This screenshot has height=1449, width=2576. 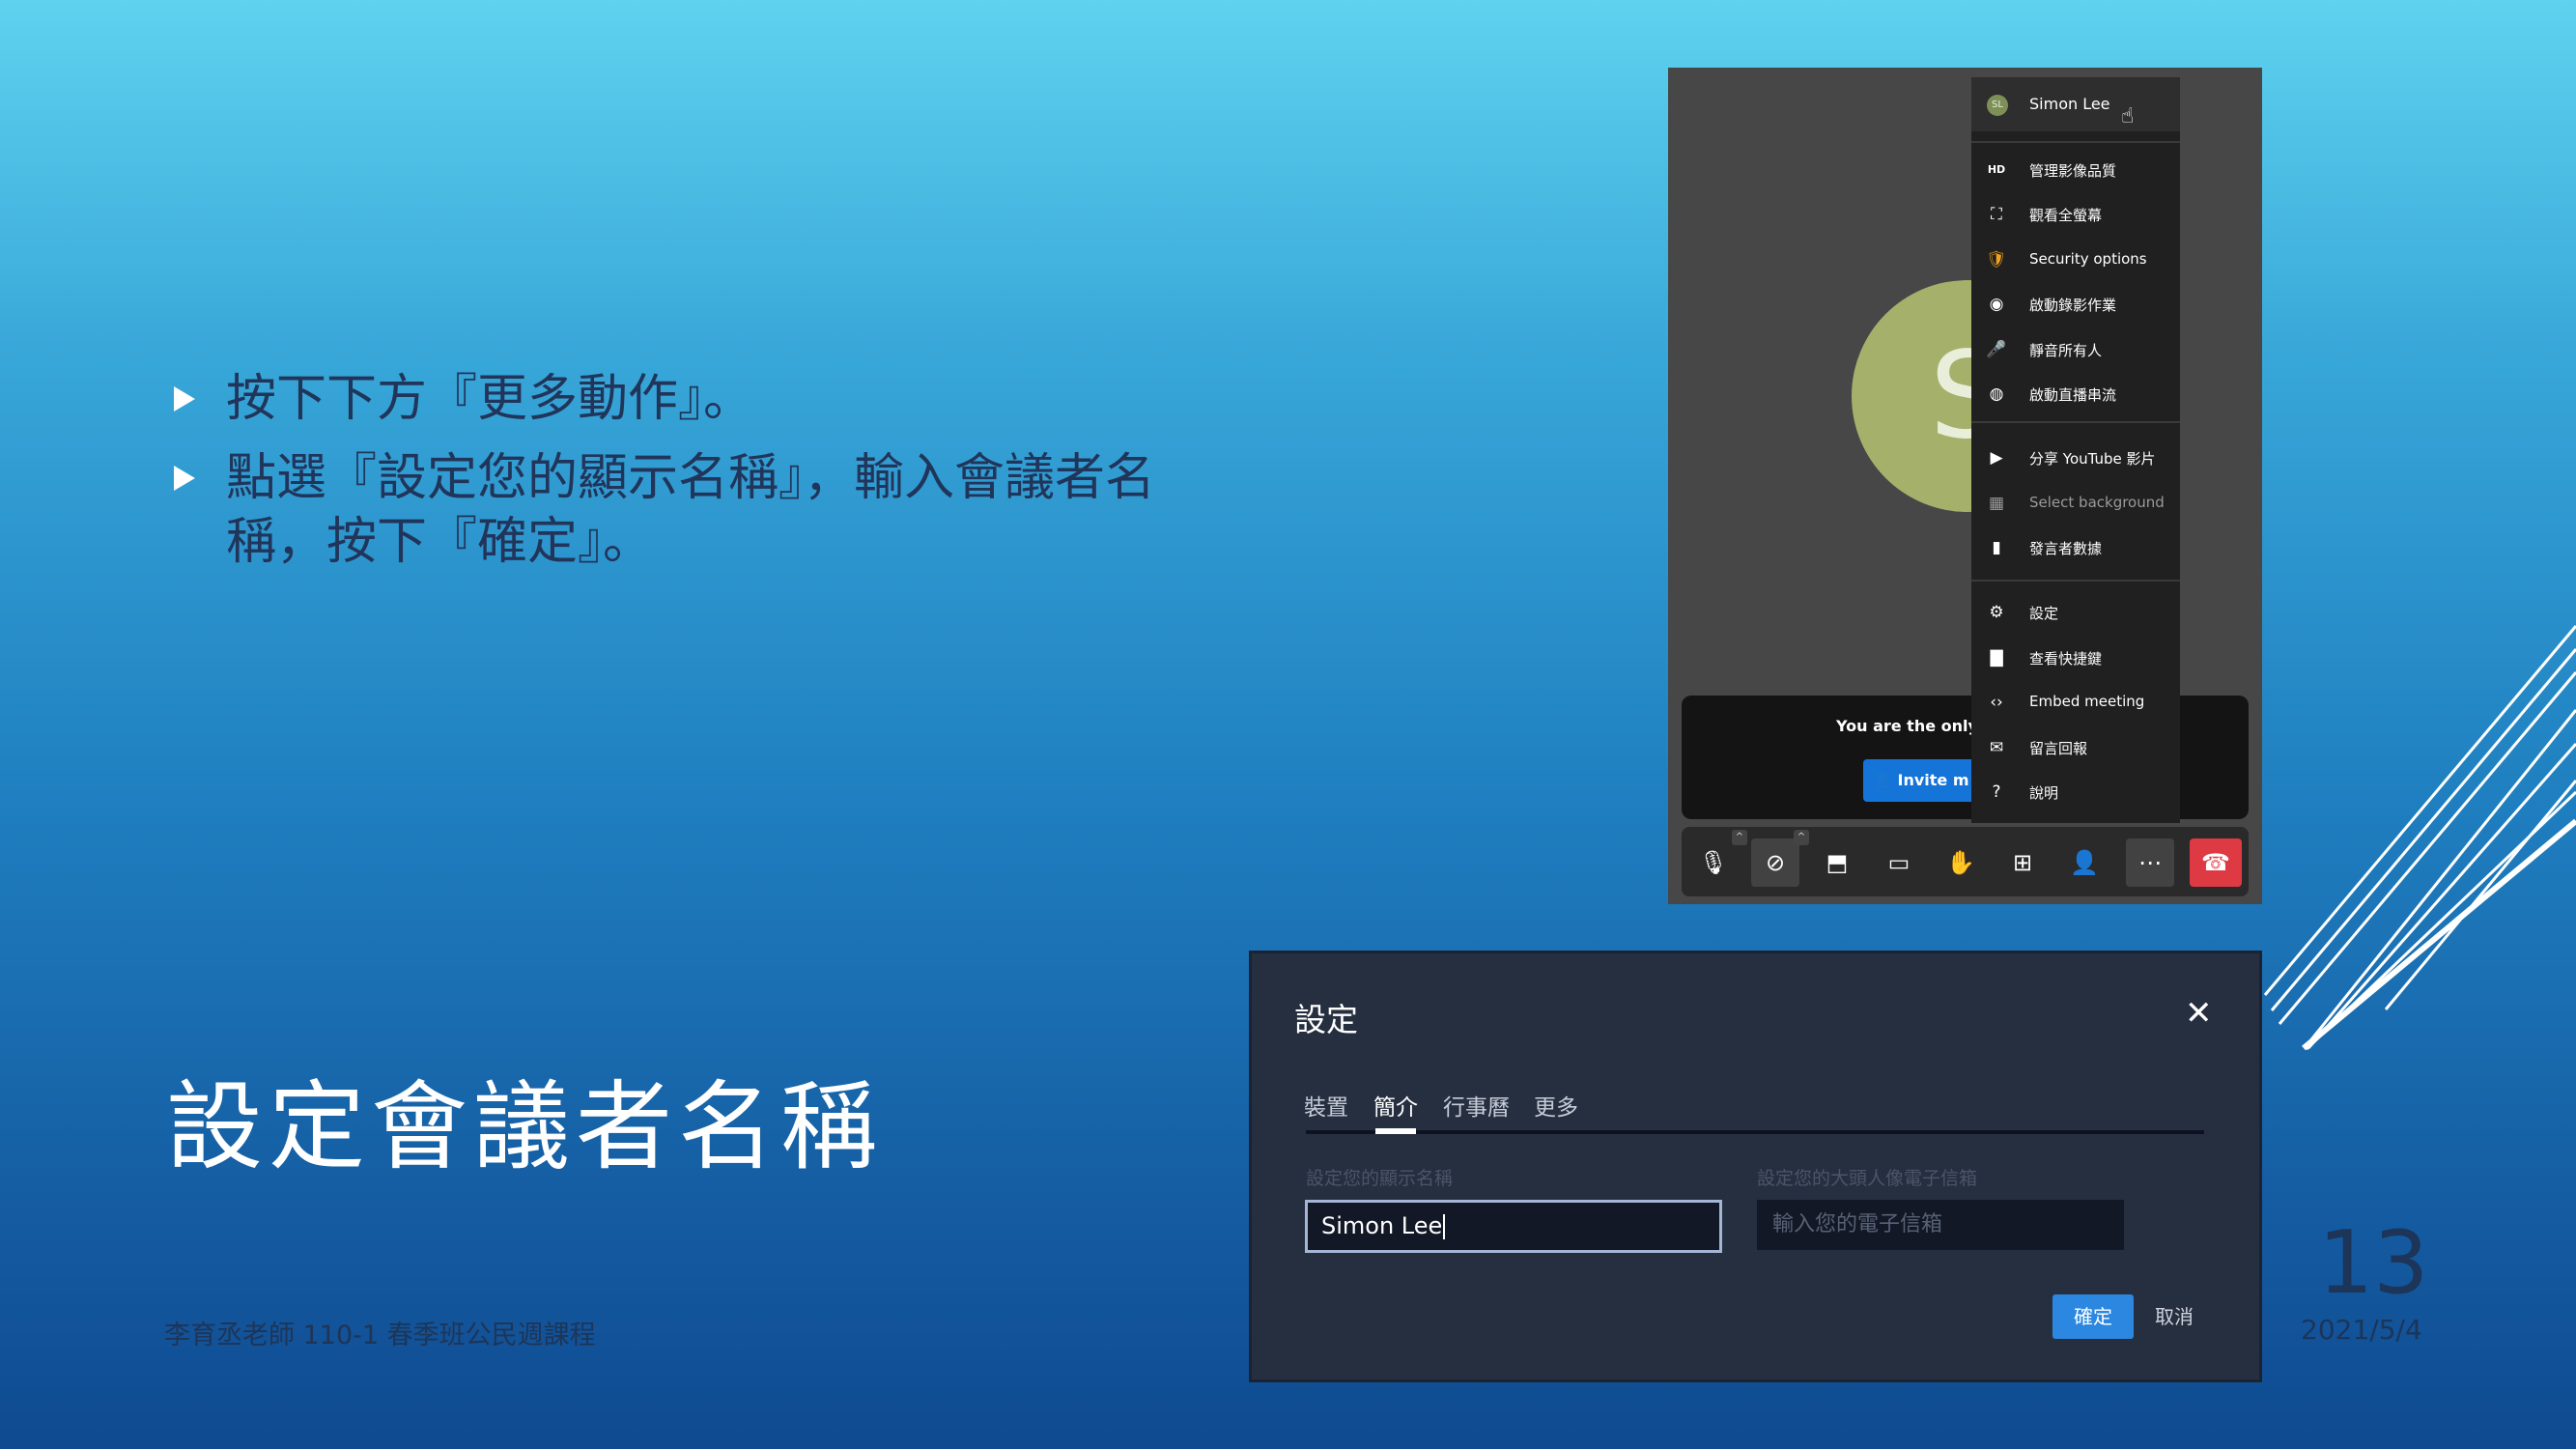 What do you see at coordinates (1996, 169) in the screenshot?
I see `hd-icon: HD` at bounding box center [1996, 169].